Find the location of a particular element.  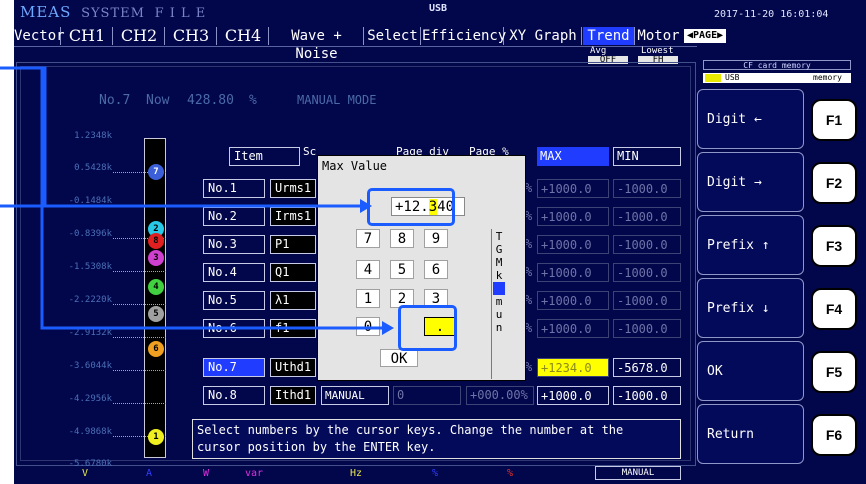

header-item: Item is located at coordinates (264, 156).